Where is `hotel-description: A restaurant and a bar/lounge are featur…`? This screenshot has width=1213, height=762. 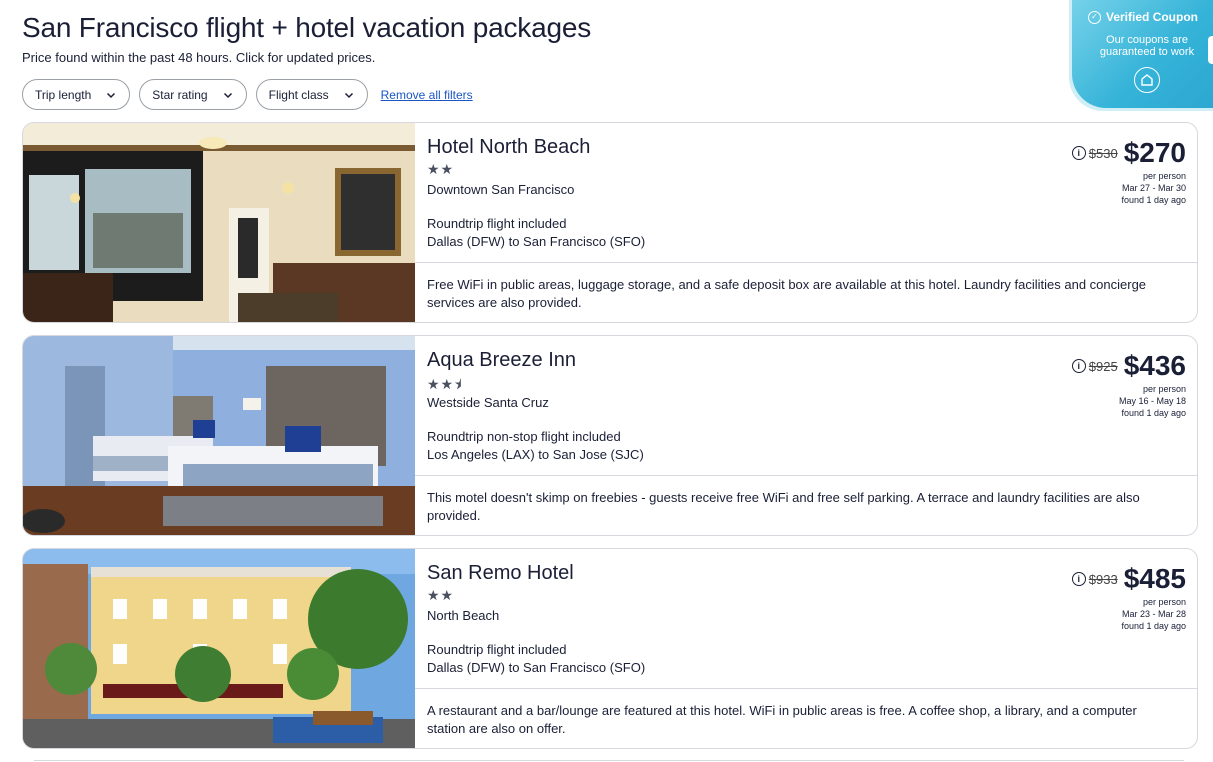
hotel-description: A restaurant and a bar/lounge are featur… is located at coordinates (782, 719).